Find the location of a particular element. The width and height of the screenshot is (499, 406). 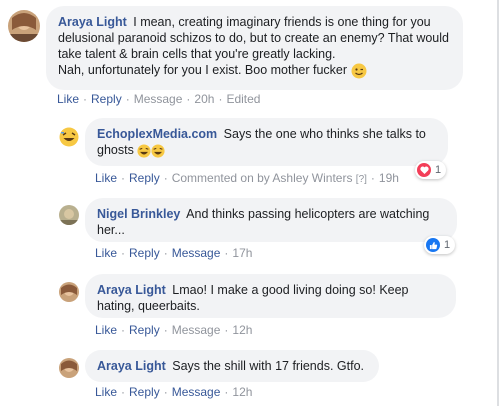

comment-author: EchoplexMedia.com is located at coordinates (157, 134).